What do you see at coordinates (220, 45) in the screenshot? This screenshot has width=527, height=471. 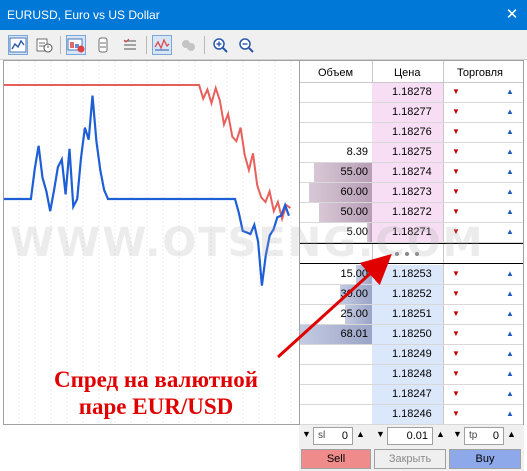 I see `zoom-in-icon` at bounding box center [220, 45].